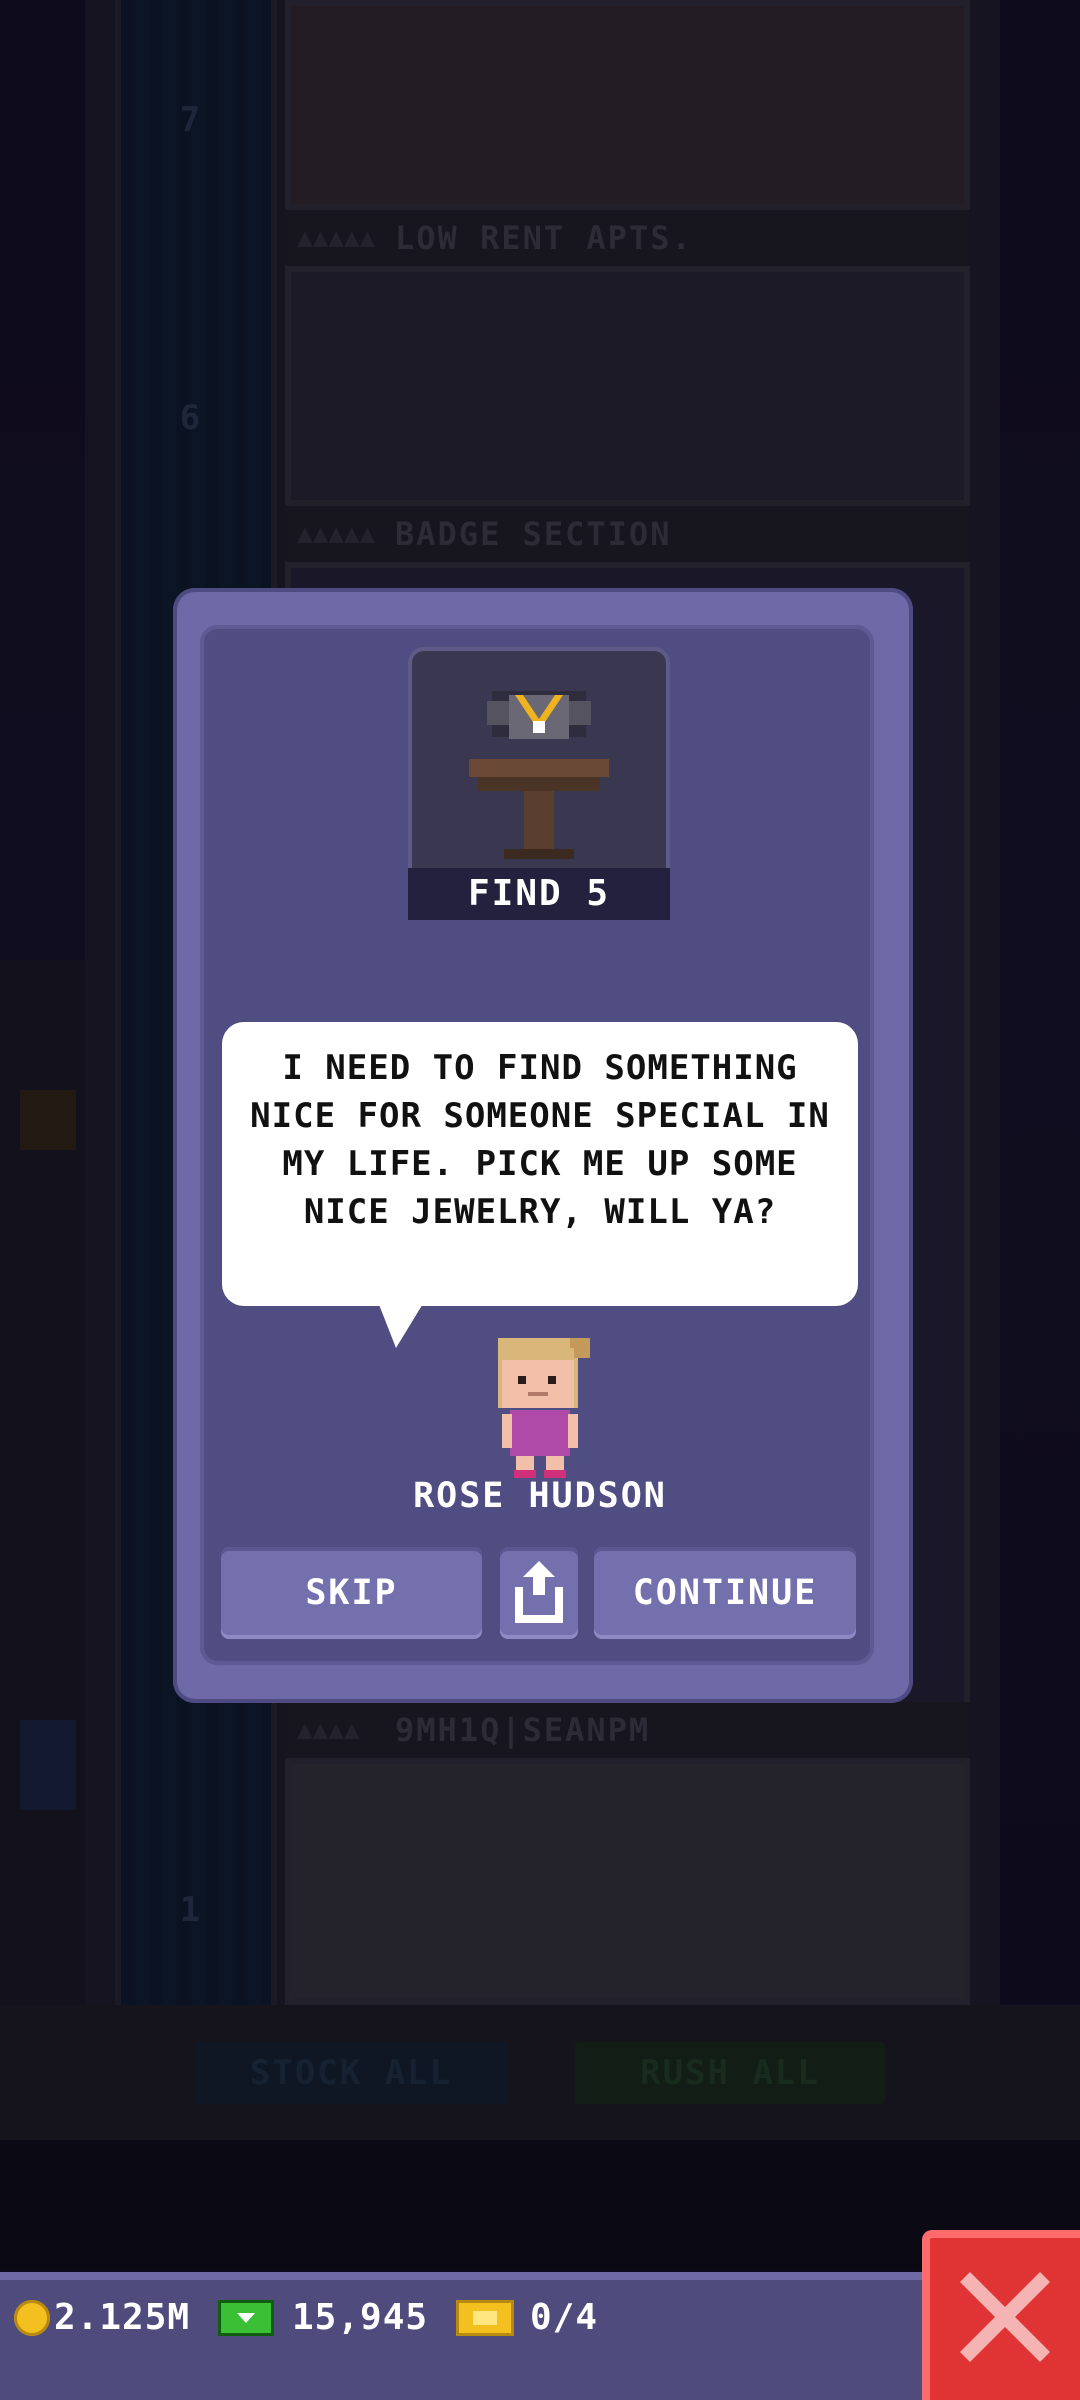 Image resolution: width=1080 pixels, height=2400 pixels. I want to click on continue-button: CONTINUE, so click(725, 1593).